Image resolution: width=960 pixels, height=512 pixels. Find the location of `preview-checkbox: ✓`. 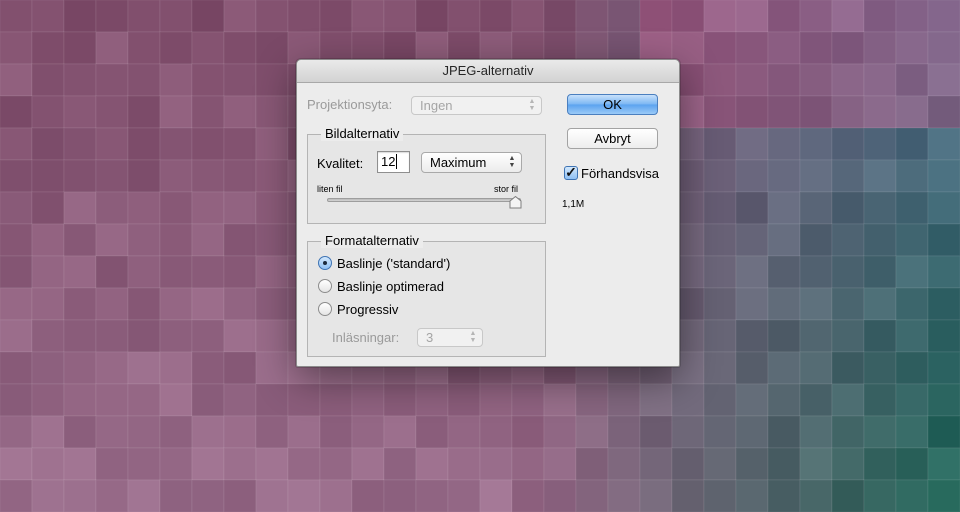

preview-checkbox: ✓ is located at coordinates (571, 172).